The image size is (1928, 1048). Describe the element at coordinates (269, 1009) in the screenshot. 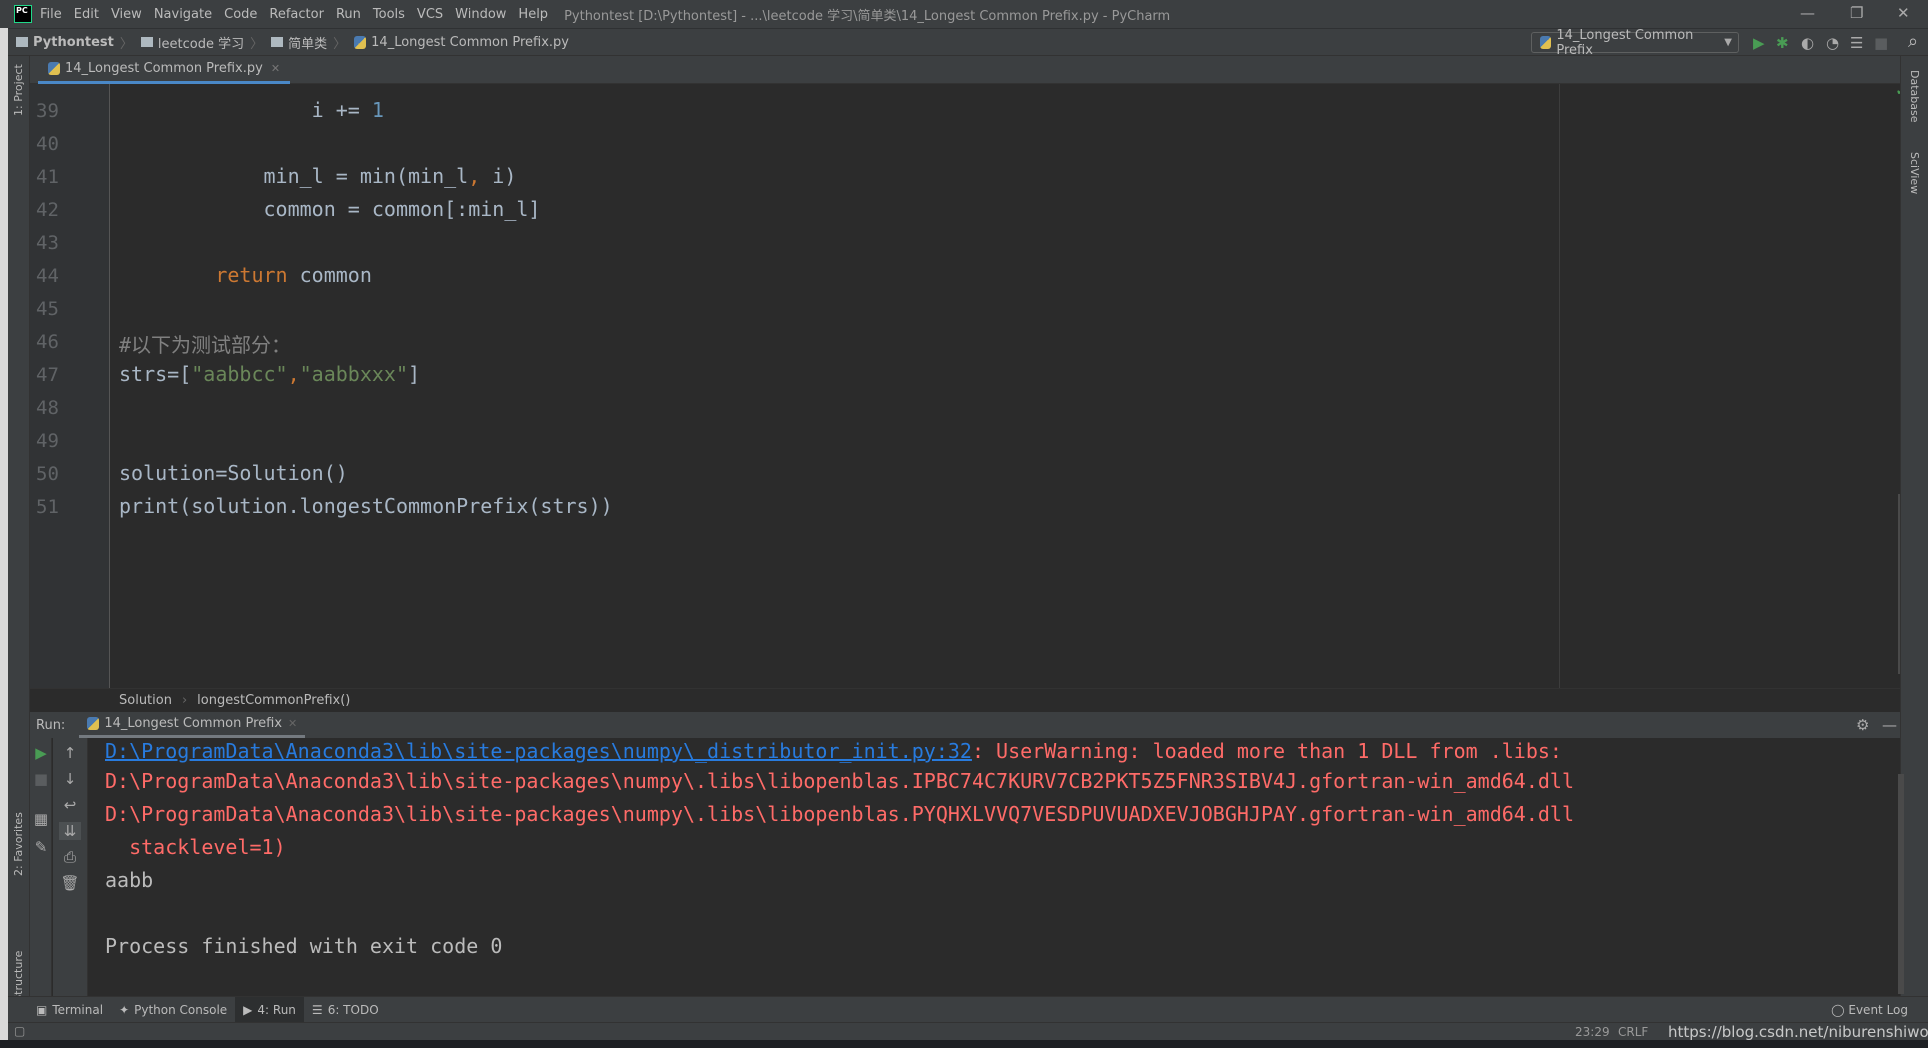

I see `tool-window-run: ▶ 4: Run` at that location.